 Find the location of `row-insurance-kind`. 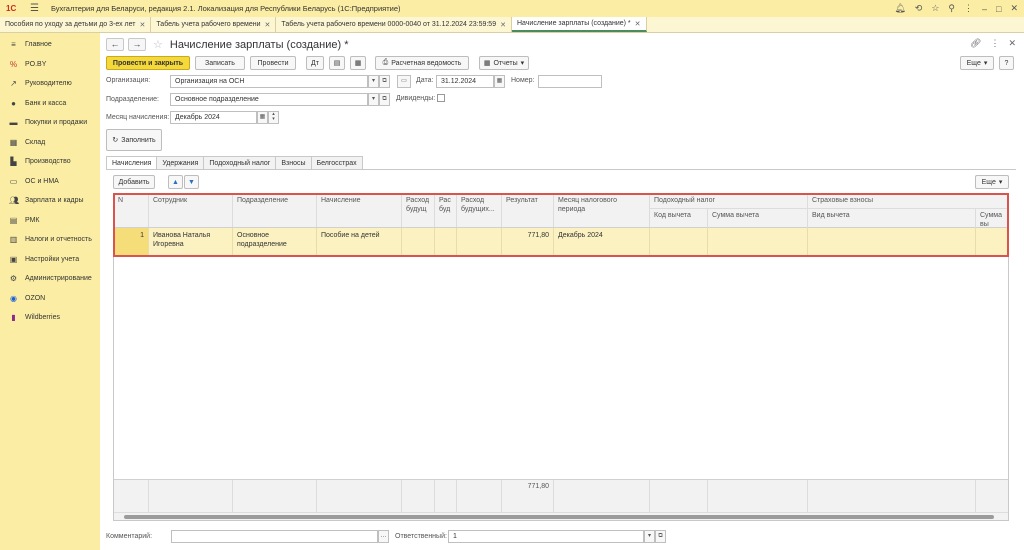

row-insurance-kind is located at coordinates (892, 242).